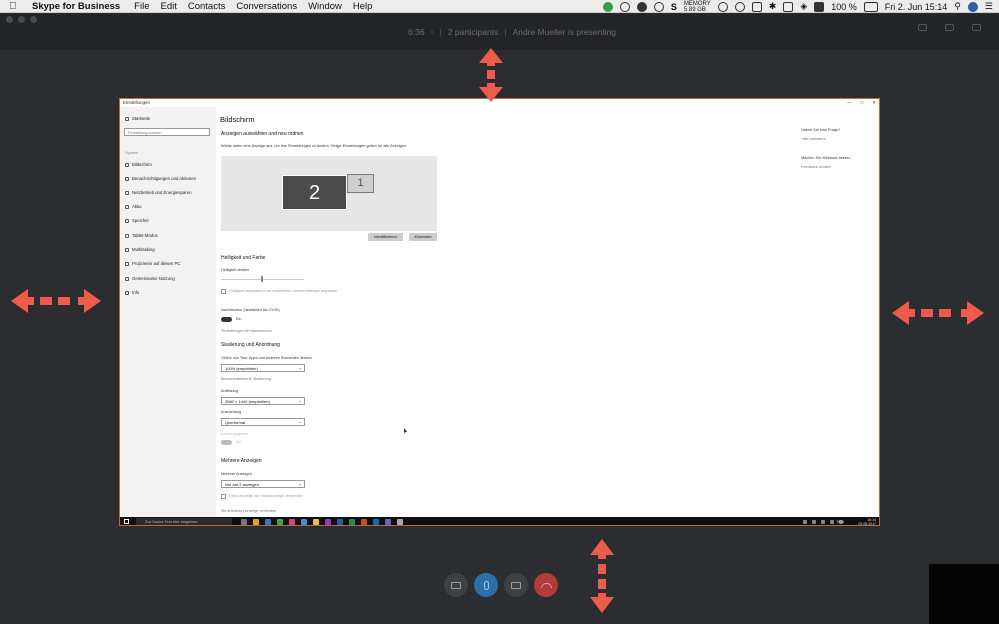  I want to click on powerpoint-icon, so click(364, 522).